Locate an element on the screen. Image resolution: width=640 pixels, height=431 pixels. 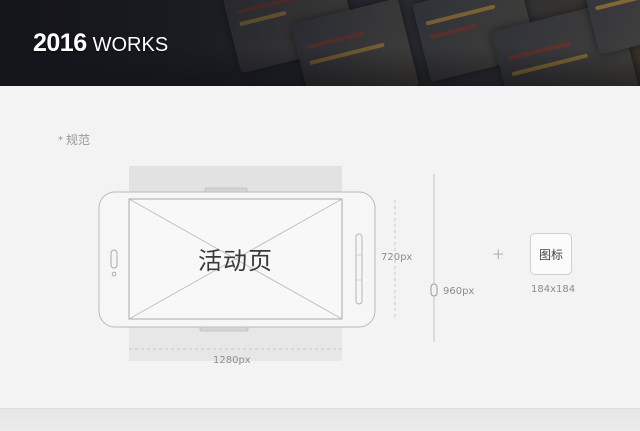
icon-size-label: 184x184 is located at coordinates (553, 289).